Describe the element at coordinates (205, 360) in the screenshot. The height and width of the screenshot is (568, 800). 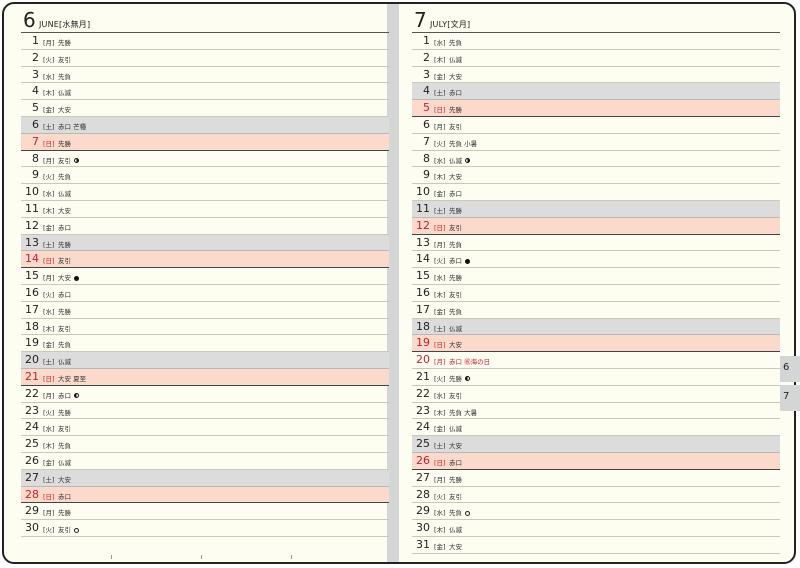
I see `day-row: 20 [土] 仏滅` at that location.